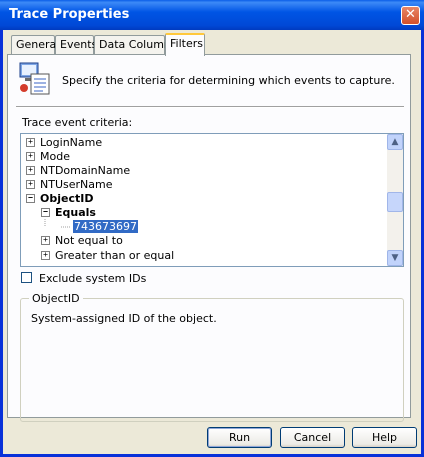  I want to click on tab-events: Events, so click(76, 44).